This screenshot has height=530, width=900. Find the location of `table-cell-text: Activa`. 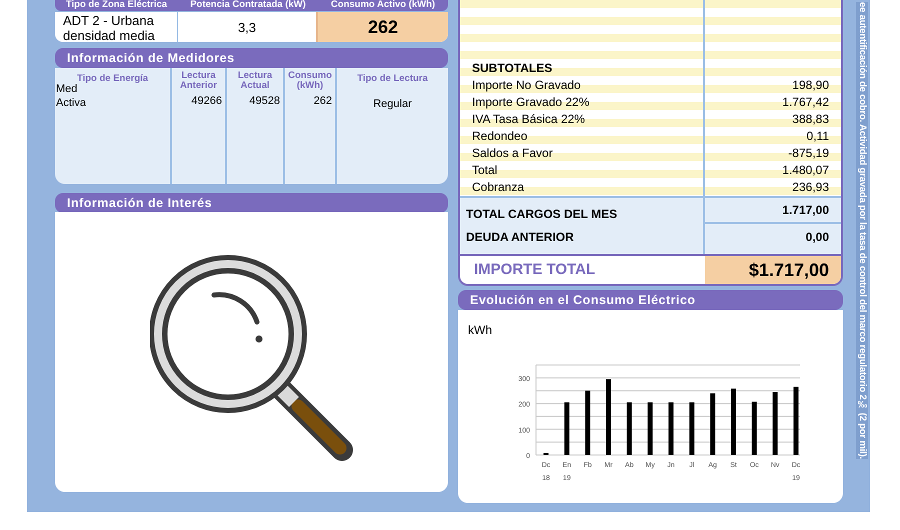

table-cell-text: Activa is located at coordinates (71, 103).